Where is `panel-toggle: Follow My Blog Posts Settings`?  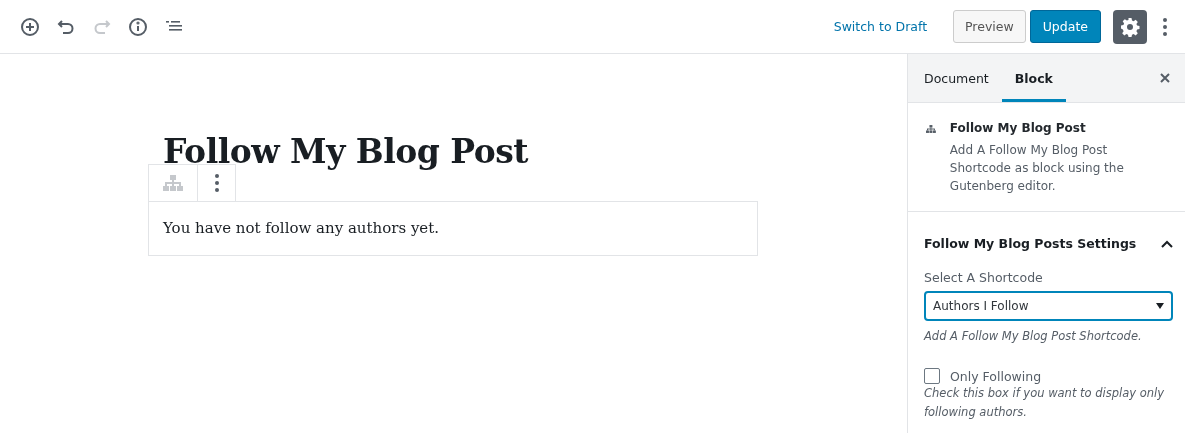 panel-toggle: Follow My Blog Posts Settings is located at coordinates (1048, 238).